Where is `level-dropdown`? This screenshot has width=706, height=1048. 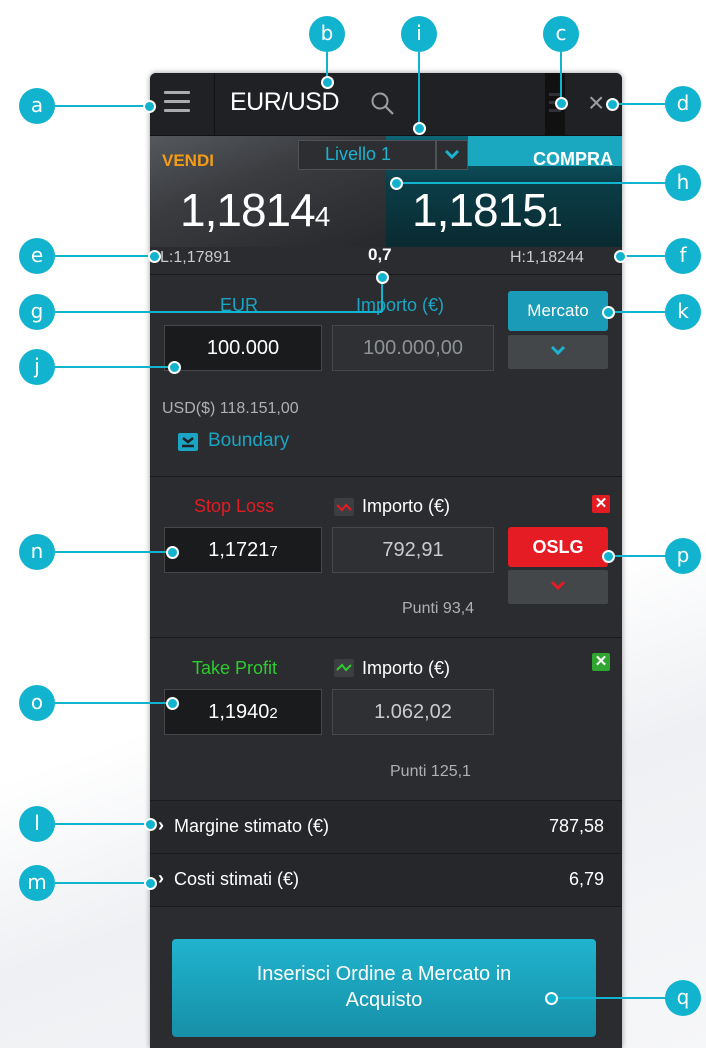 level-dropdown is located at coordinates (452, 155).